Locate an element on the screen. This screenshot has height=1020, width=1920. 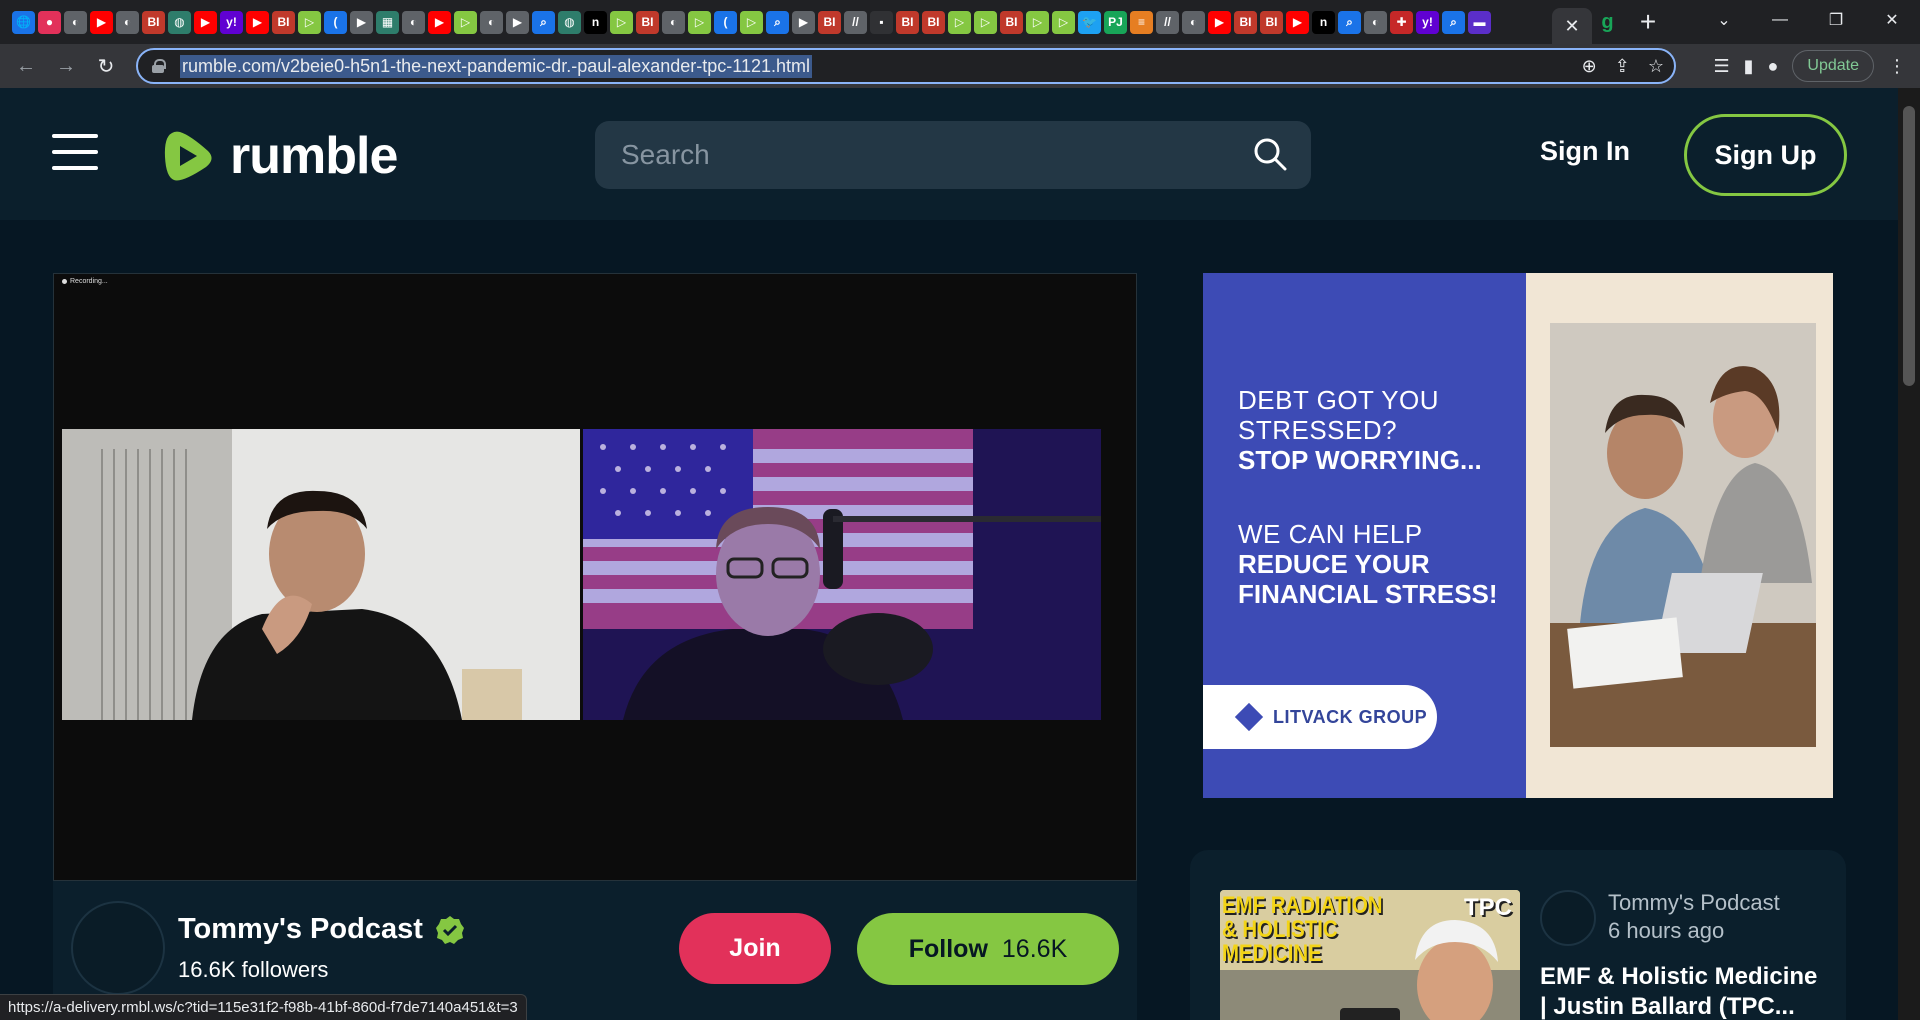
tab-favicon: 🌐 is located at coordinates (23, 22).